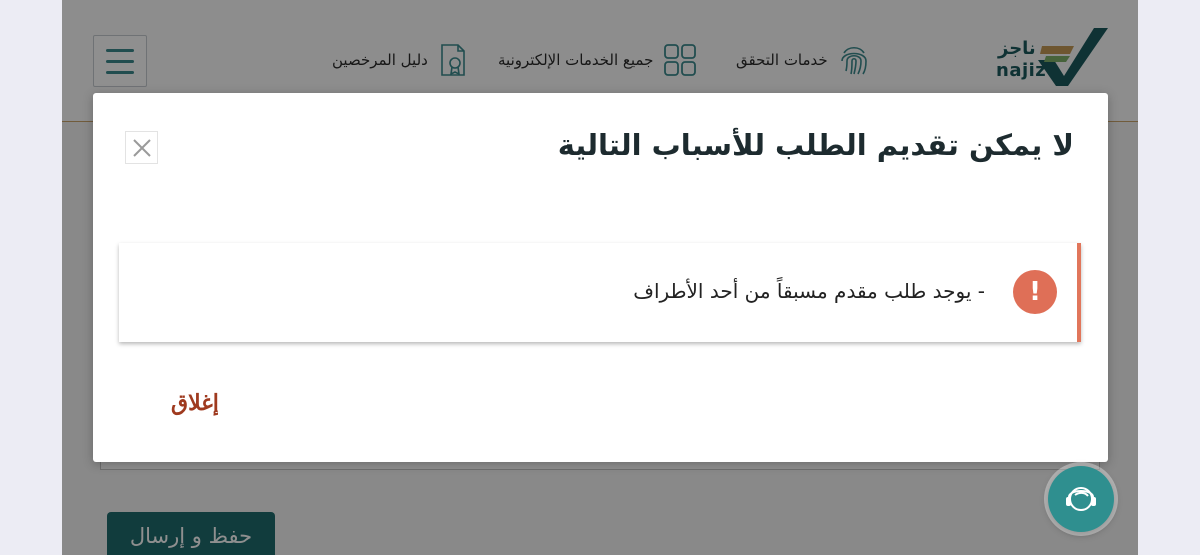 The height and width of the screenshot is (555, 1200). What do you see at coordinates (1169, 277) in the screenshot?
I see `viewport-margin-right-cover` at bounding box center [1169, 277].